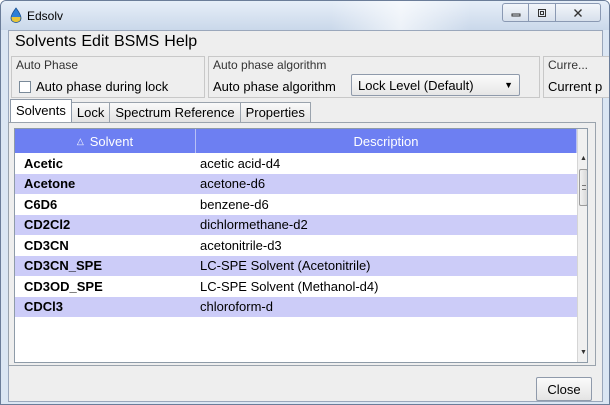 The image size is (610, 405). What do you see at coordinates (134, 43) in the screenshot?
I see `menu-bsms: BSMS` at bounding box center [134, 43].